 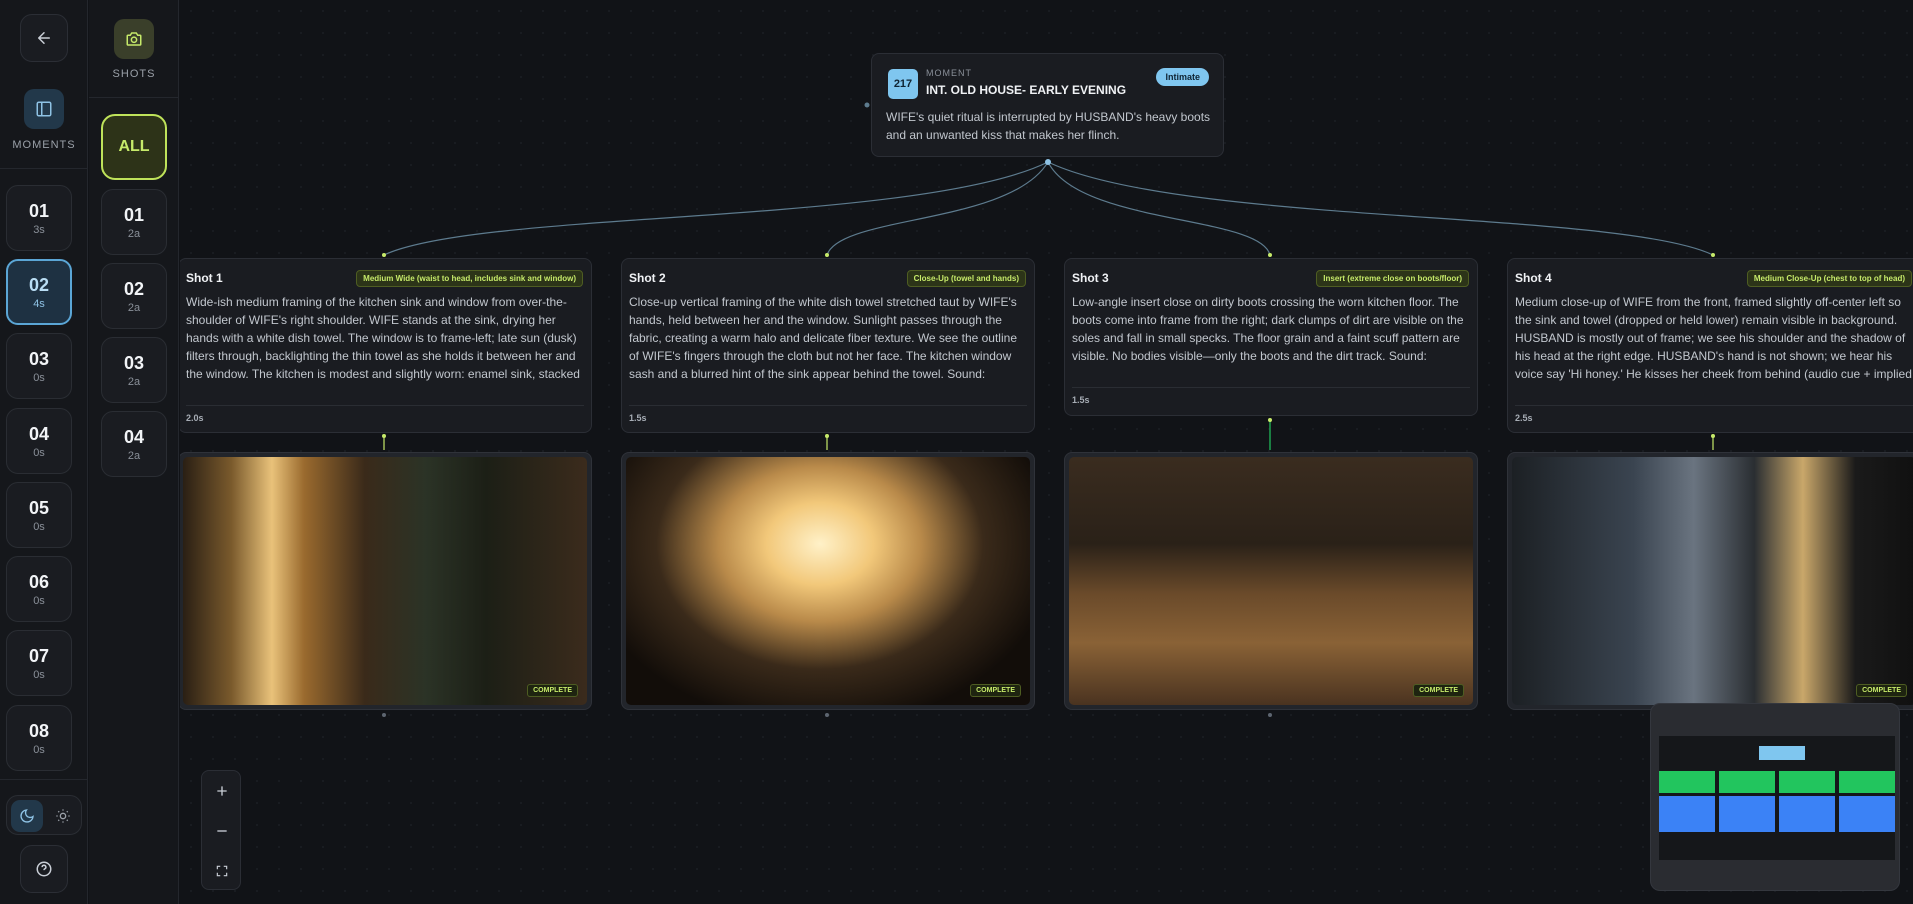 I want to click on shot-filter-04: 04 2a, so click(x=134, y=444).